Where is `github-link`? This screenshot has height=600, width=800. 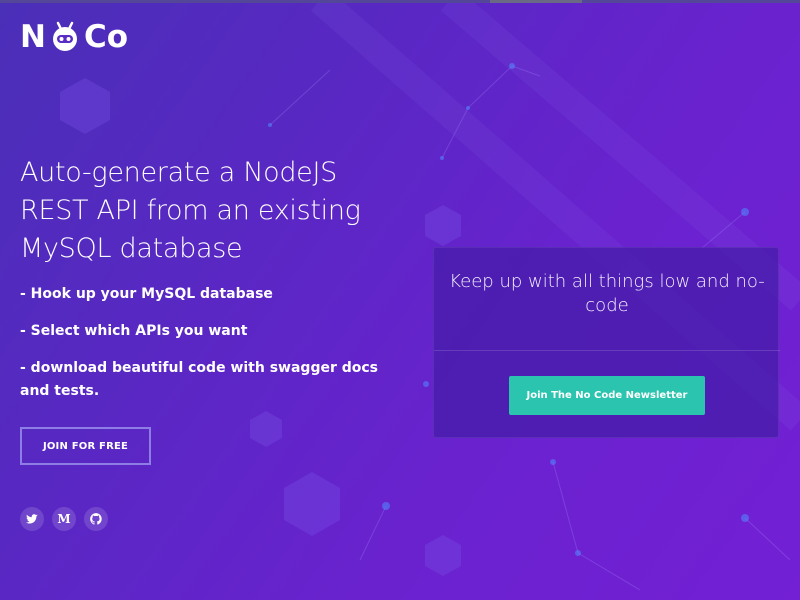 github-link is located at coordinates (96, 519).